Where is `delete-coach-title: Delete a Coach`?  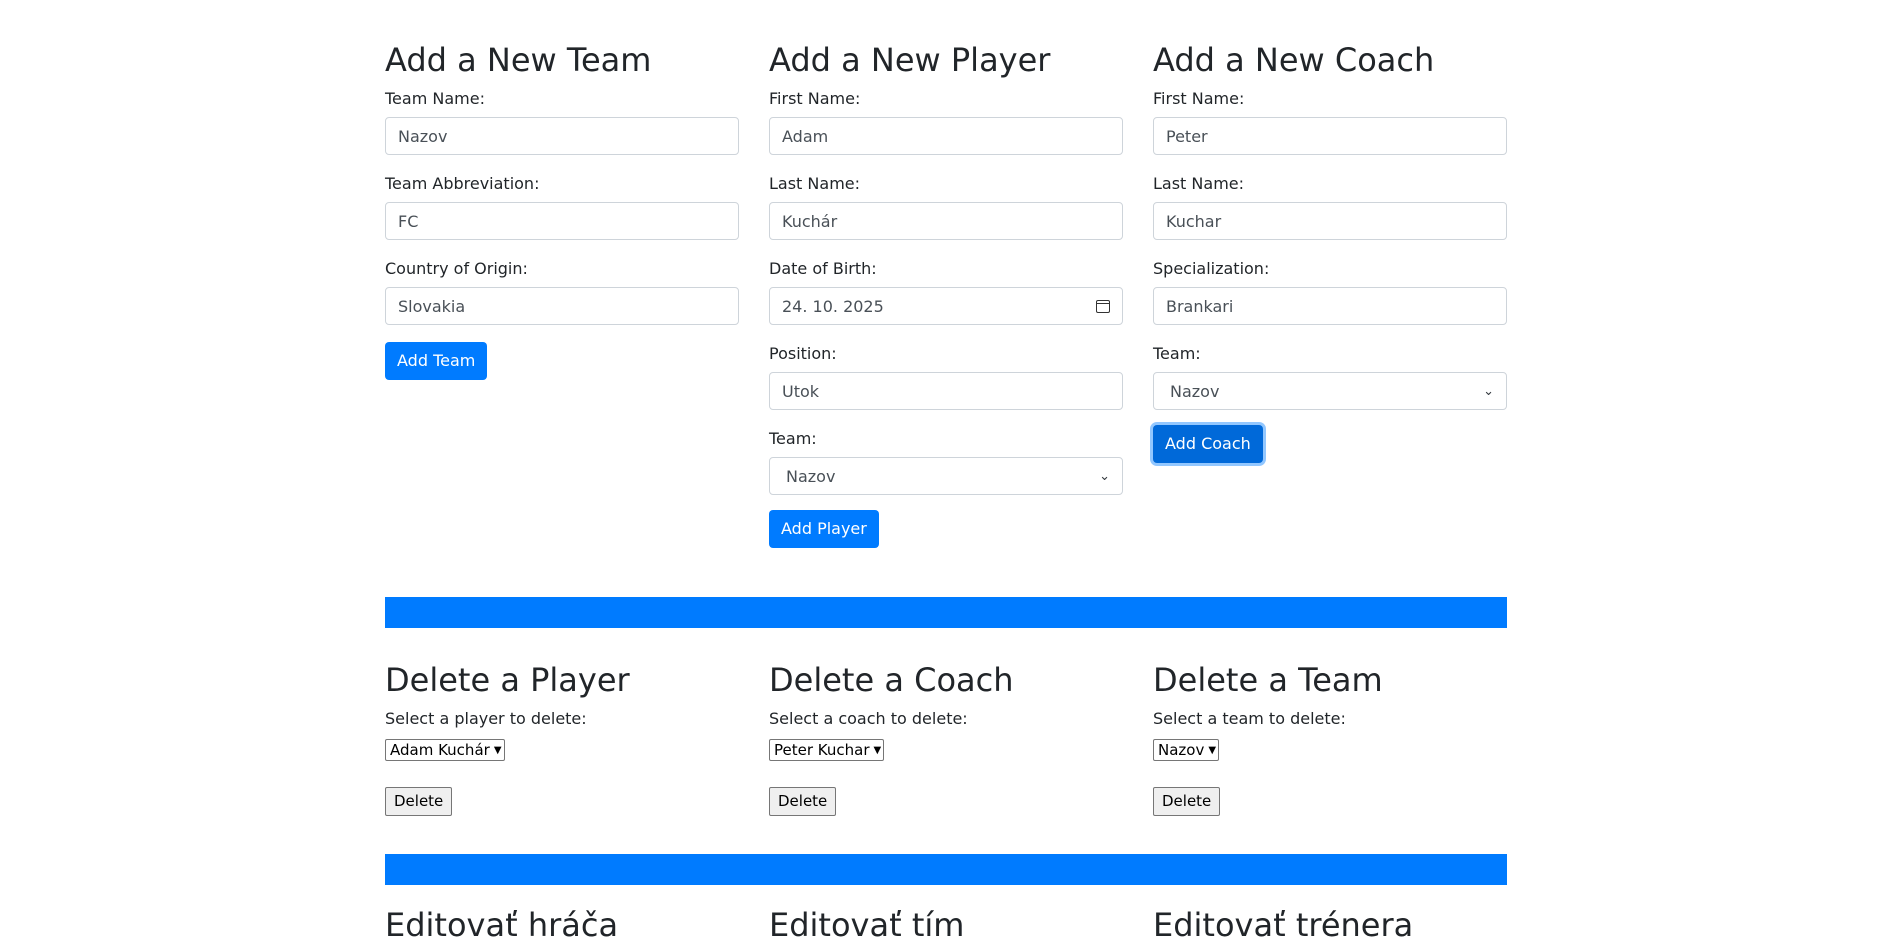 delete-coach-title: Delete a Coach is located at coordinates (891, 680).